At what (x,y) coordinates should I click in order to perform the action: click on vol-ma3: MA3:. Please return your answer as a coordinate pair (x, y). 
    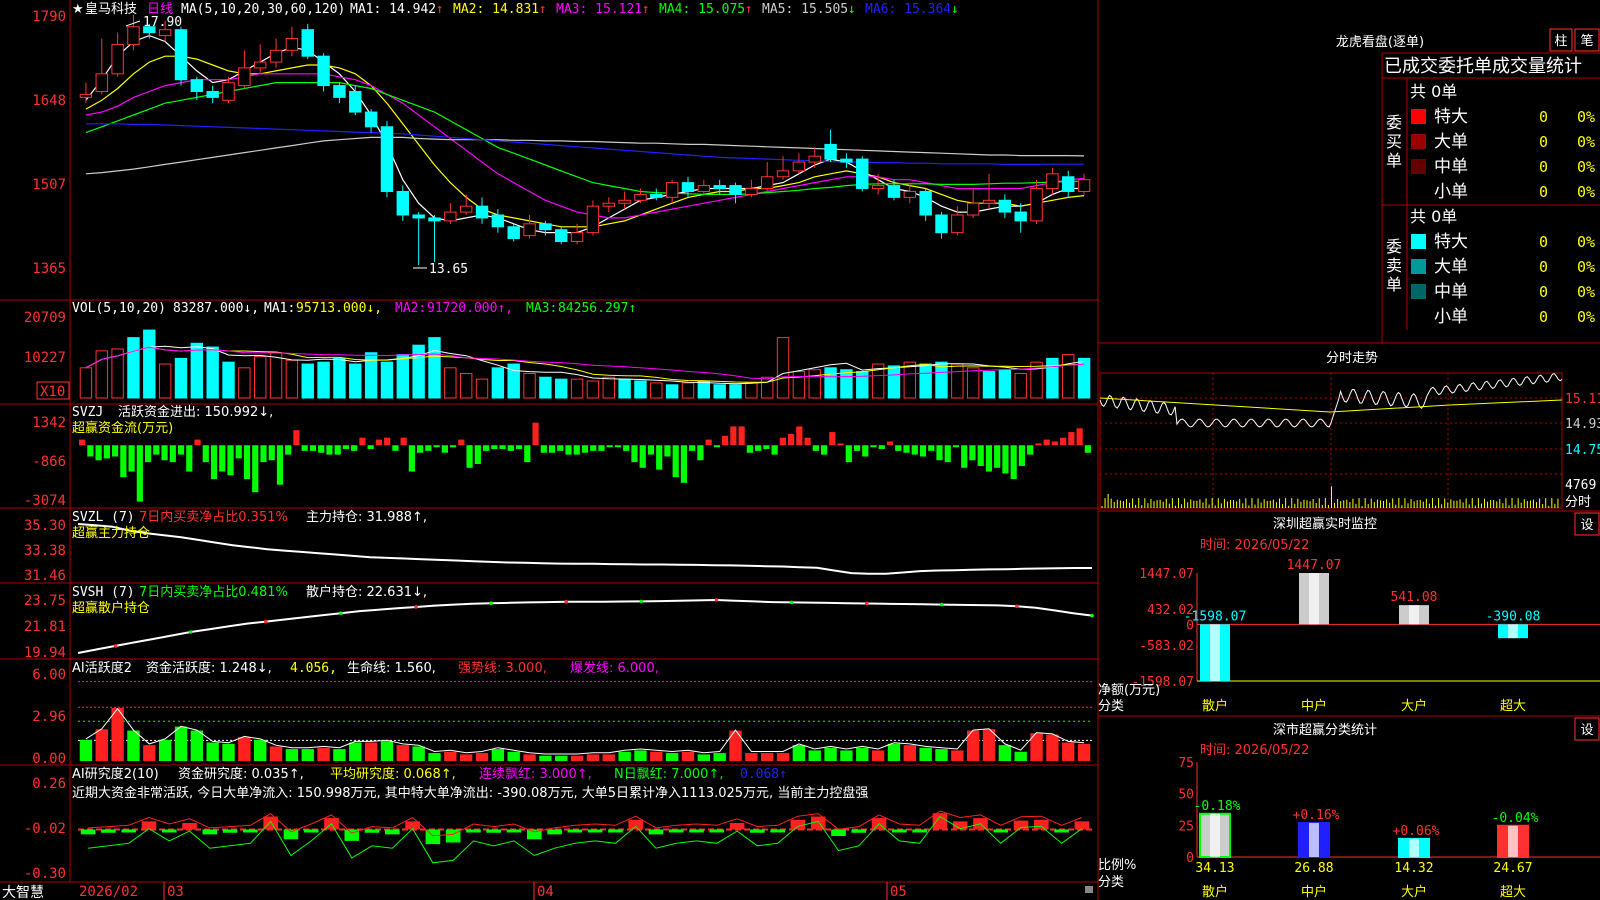
    Looking at the image, I should click on (541, 308).